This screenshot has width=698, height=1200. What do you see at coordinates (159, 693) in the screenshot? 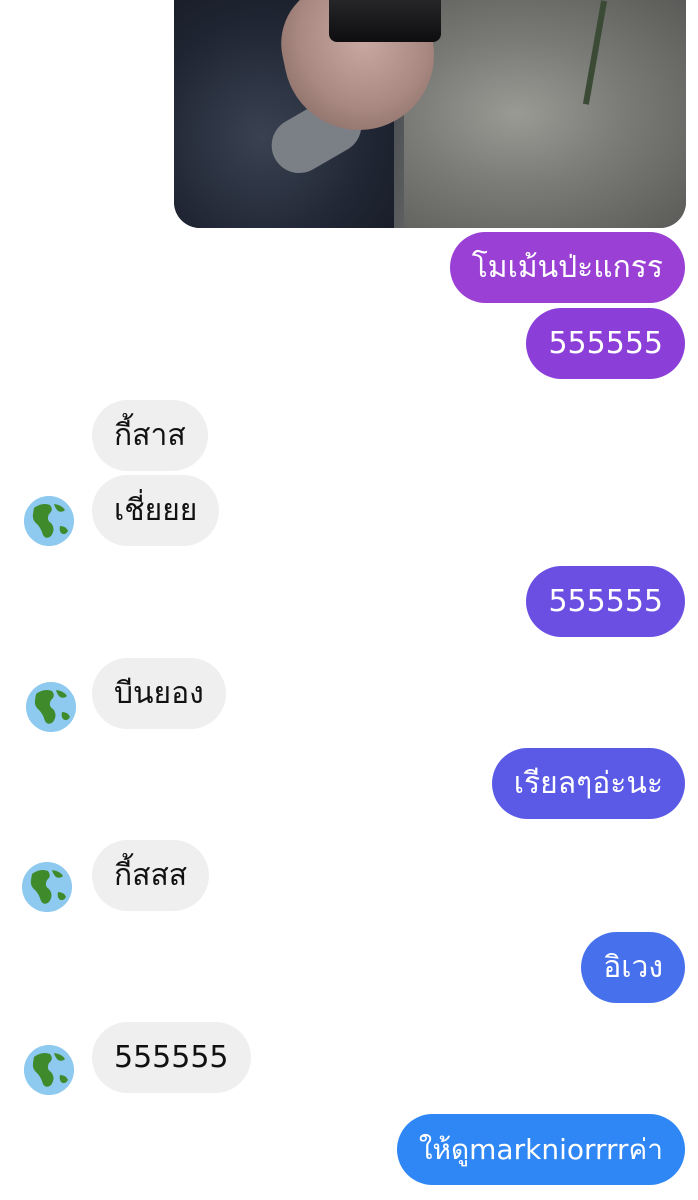
I see `incoming-message-bubble: บีนยอง` at bounding box center [159, 693].